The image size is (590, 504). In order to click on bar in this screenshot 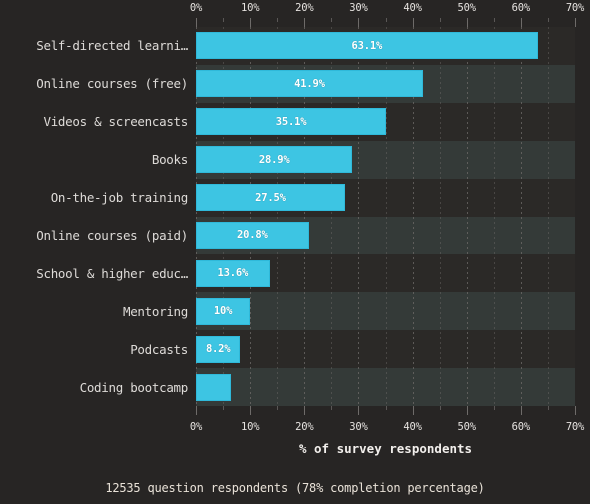, I will do `click(214, 387)`.